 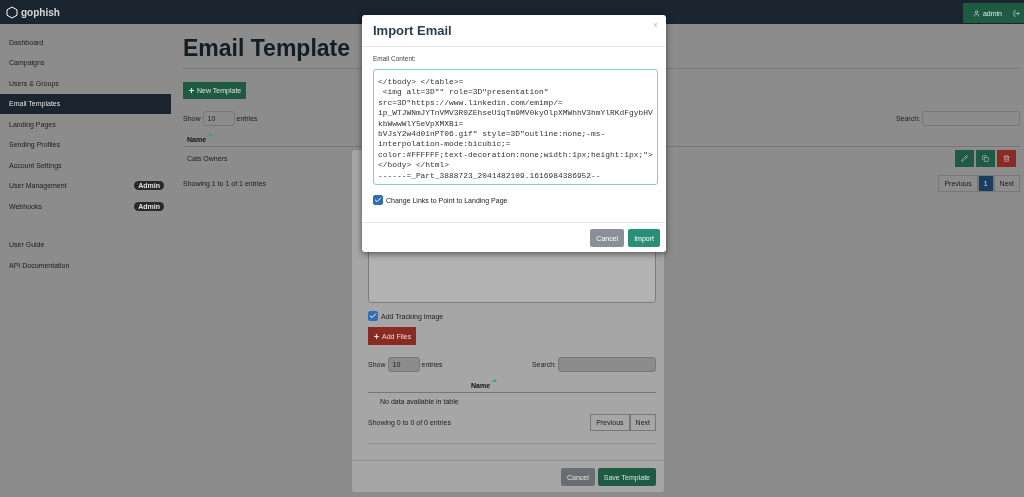 What do you see at coordinates (12, 12) in the screenshot?
I see `hexagon-logo-icon` at bounding box center [12, 12].